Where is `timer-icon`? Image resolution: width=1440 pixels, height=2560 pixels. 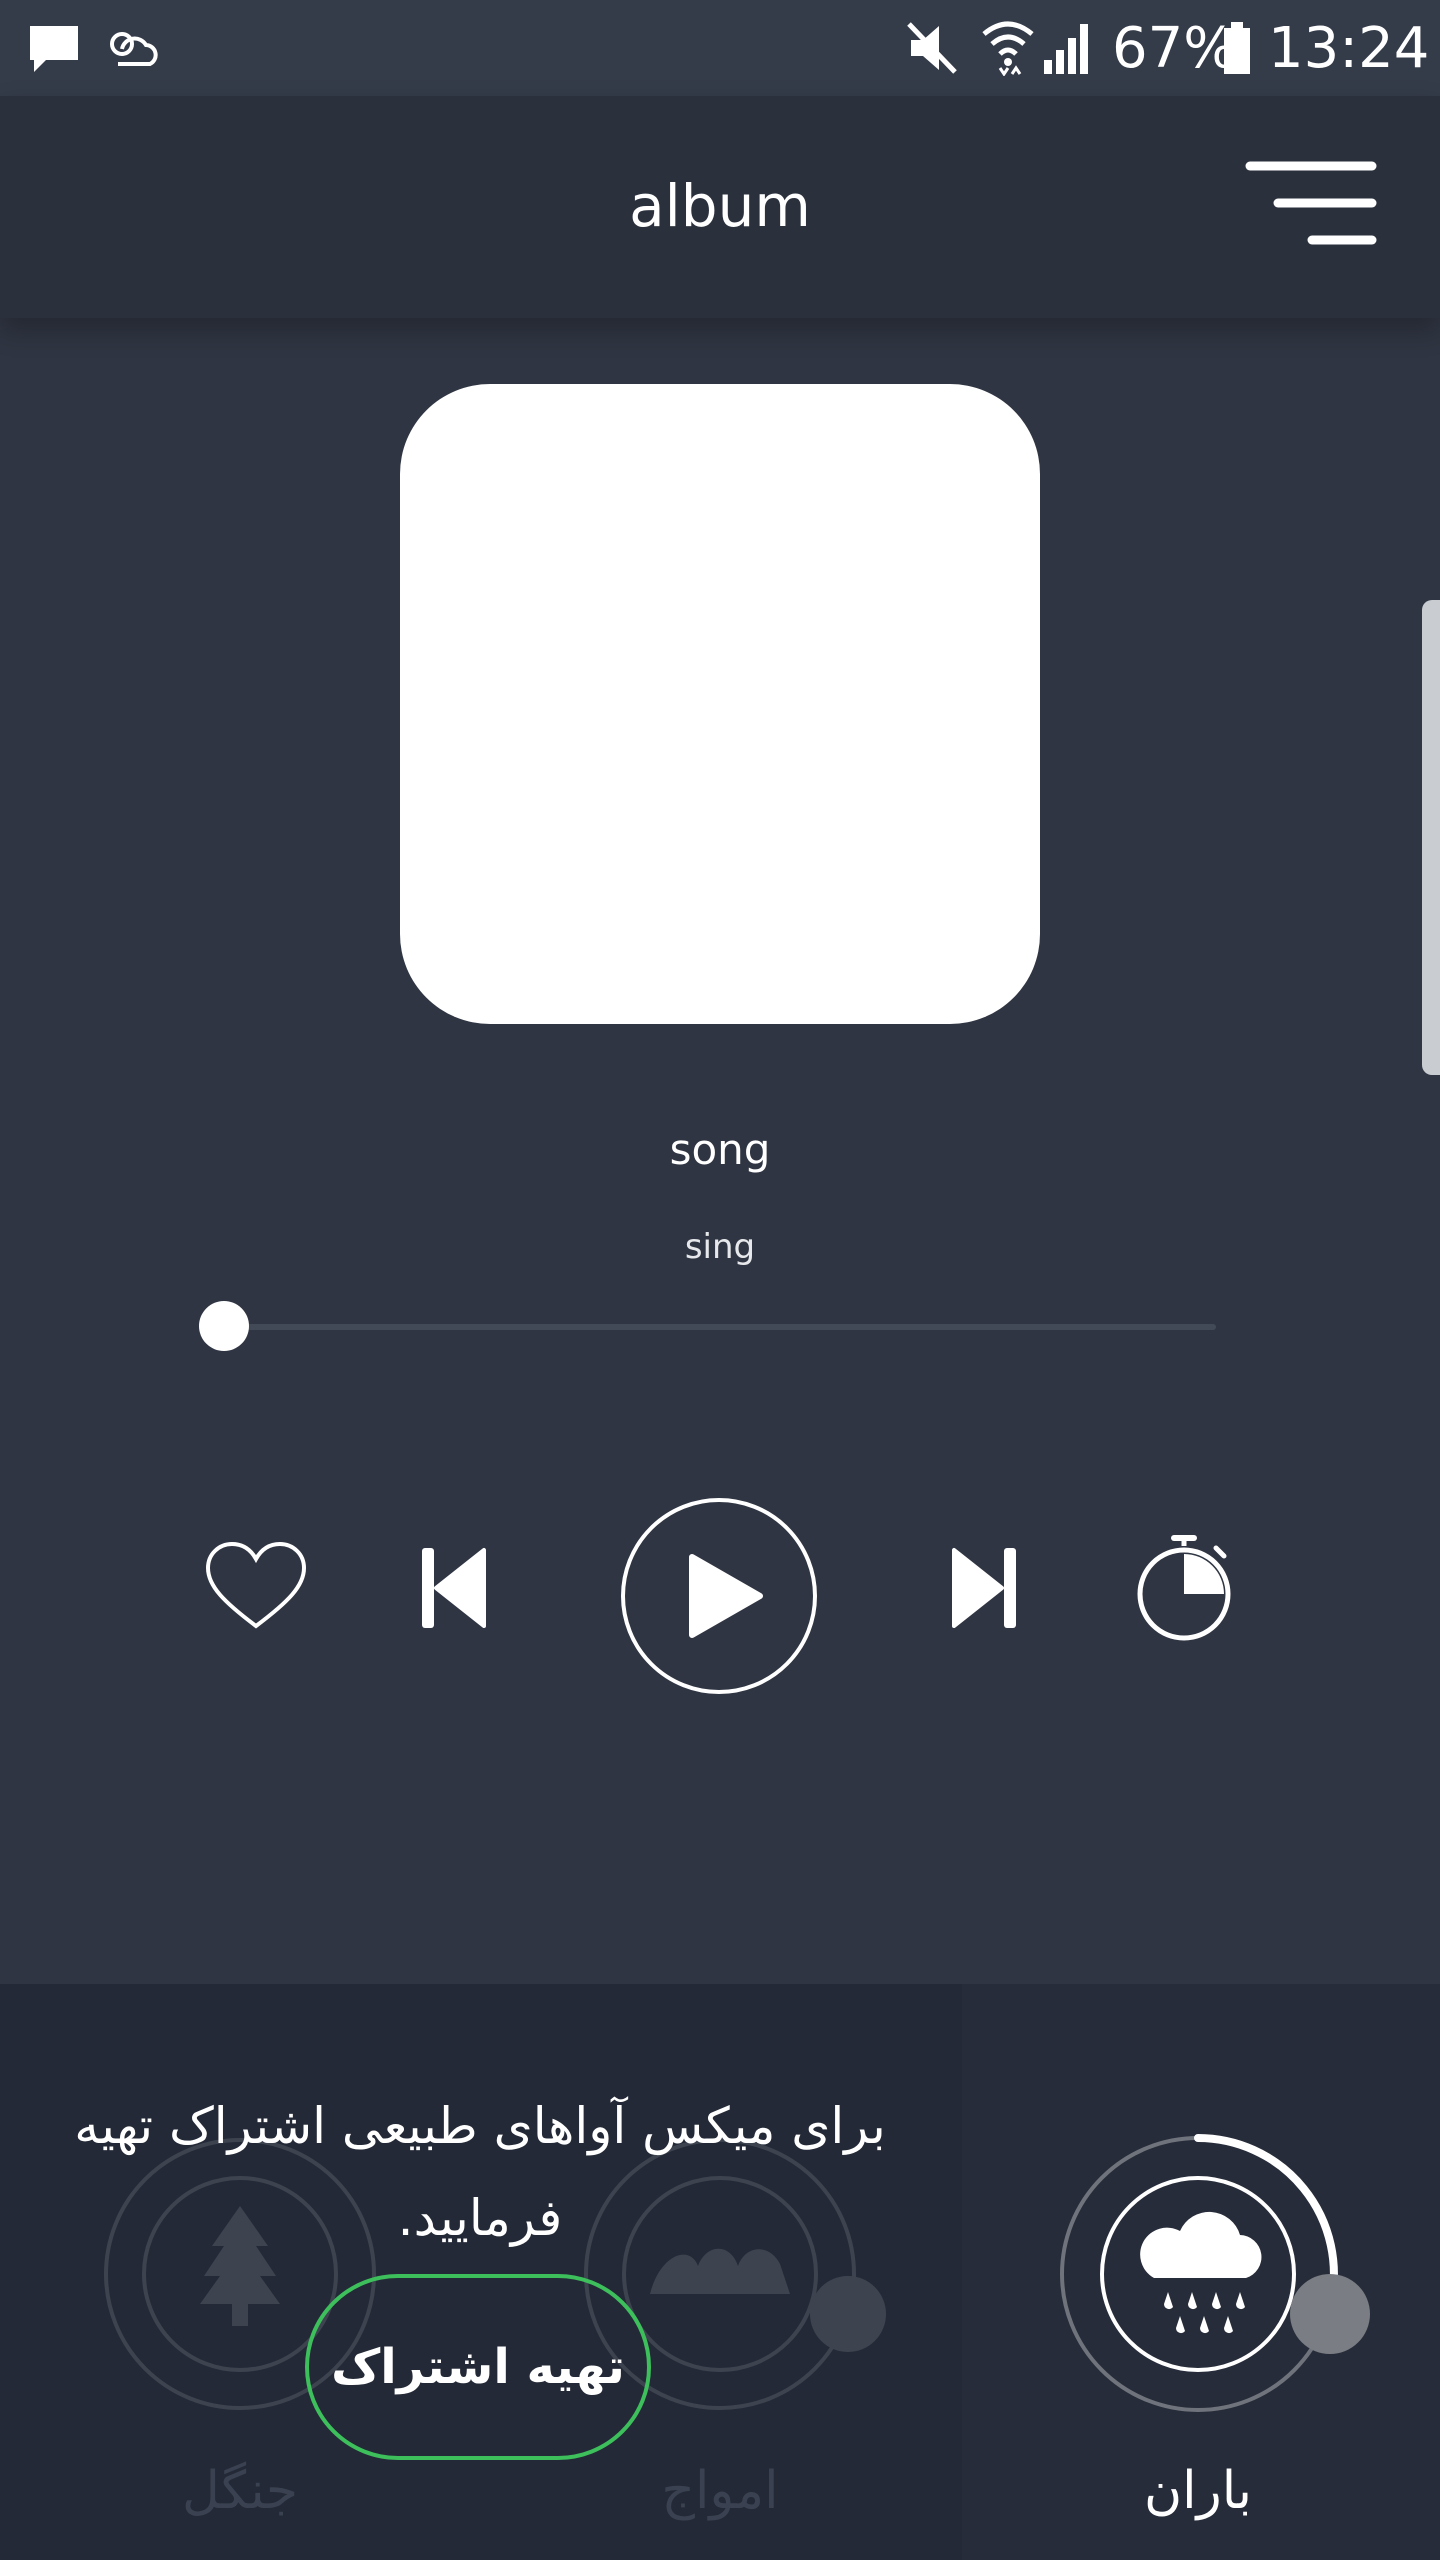
timer-icon is located at coordinates (1184, 1588).